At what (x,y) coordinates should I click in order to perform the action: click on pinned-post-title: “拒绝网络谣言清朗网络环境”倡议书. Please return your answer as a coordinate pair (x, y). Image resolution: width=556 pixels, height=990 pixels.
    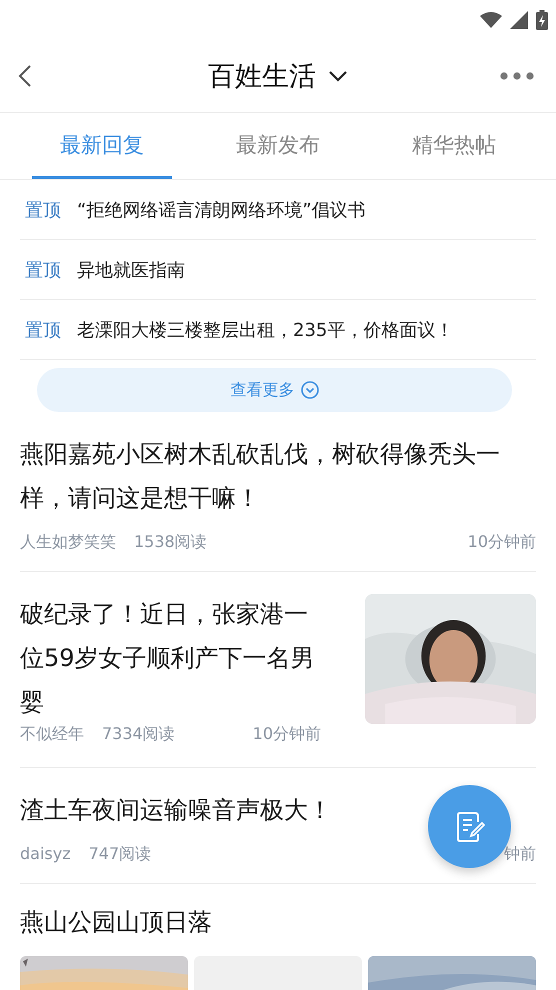
    Looking at the image, I should click on (221, 210).